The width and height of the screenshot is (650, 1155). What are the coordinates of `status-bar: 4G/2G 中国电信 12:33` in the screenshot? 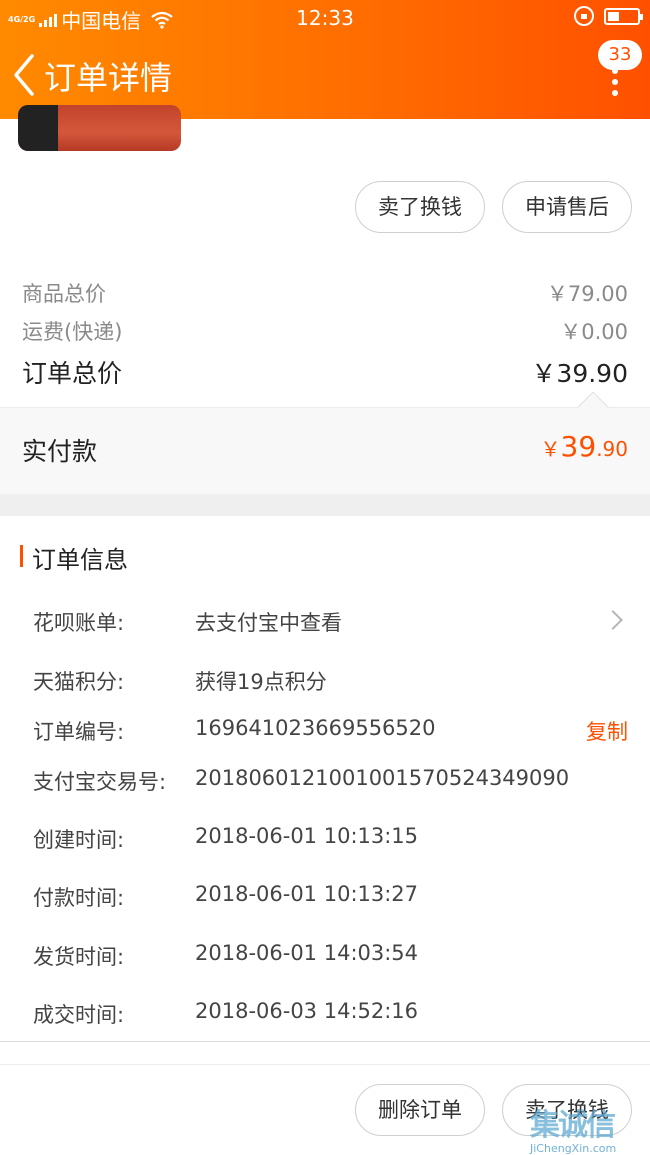 It's located at (325, 17).